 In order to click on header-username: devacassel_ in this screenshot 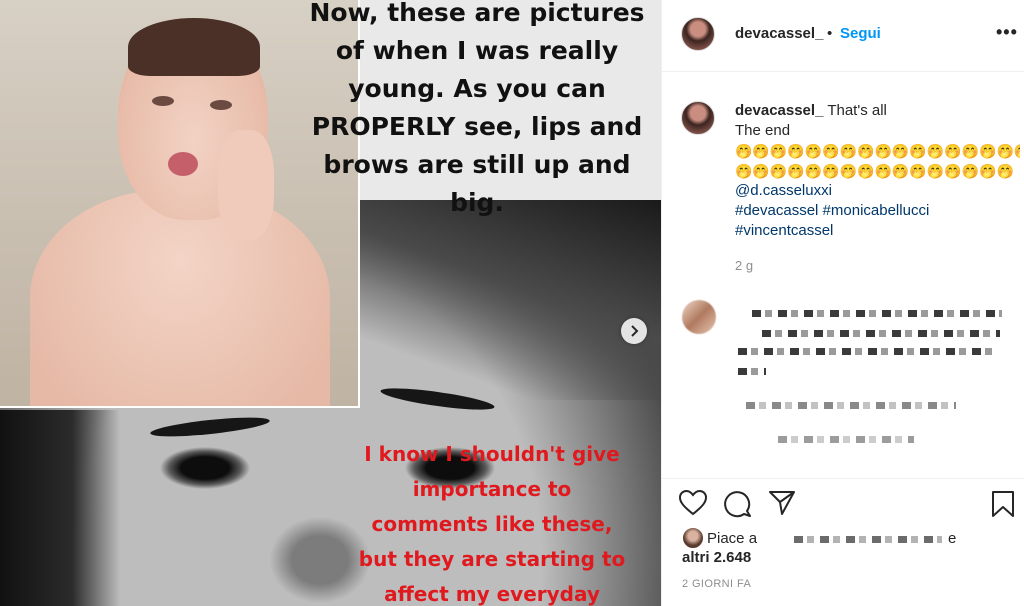, I will do `click(779, 33)`.